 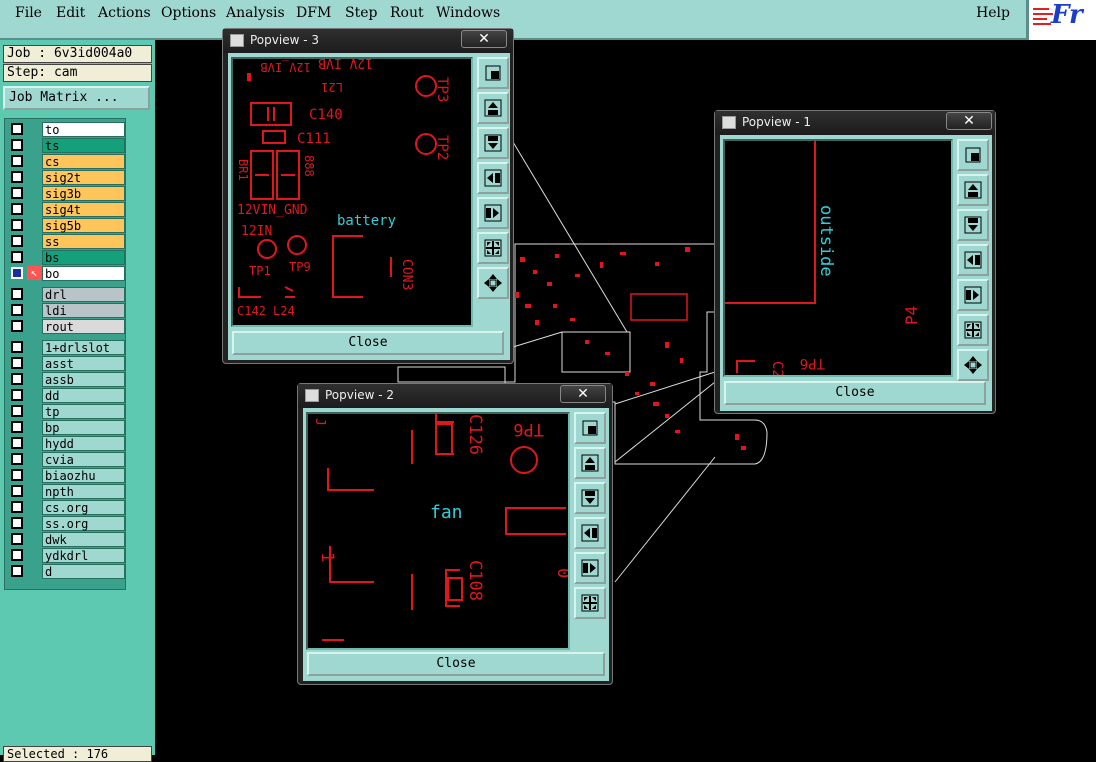 I want to click on menu-options: Options, so click(x=188, y=13).